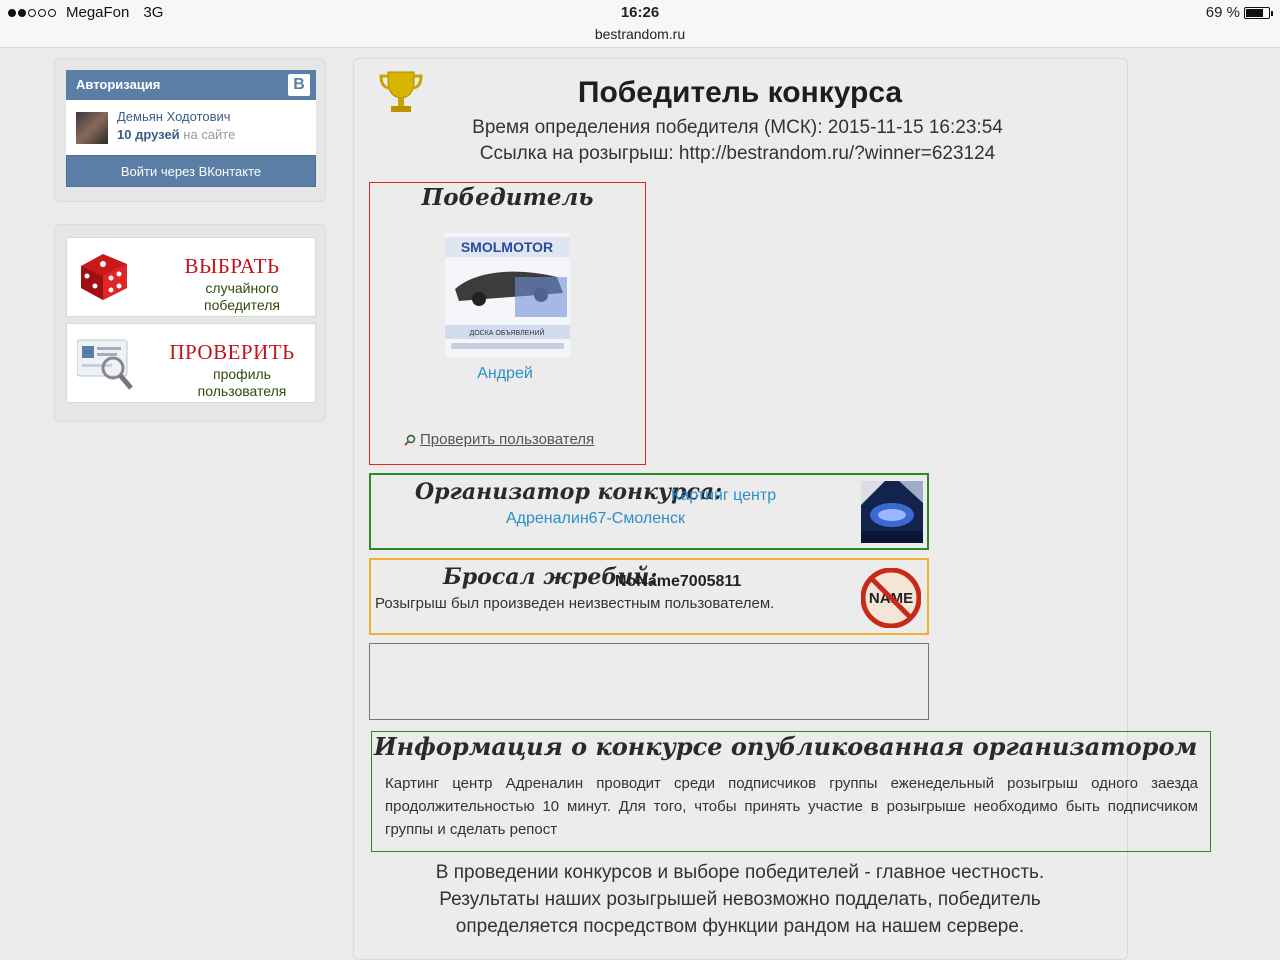  What do you see at coordinates (723, 496) in the screenshot?
I see `organizer-link-line1: Картинг центр` at bounding box center [723, 496].